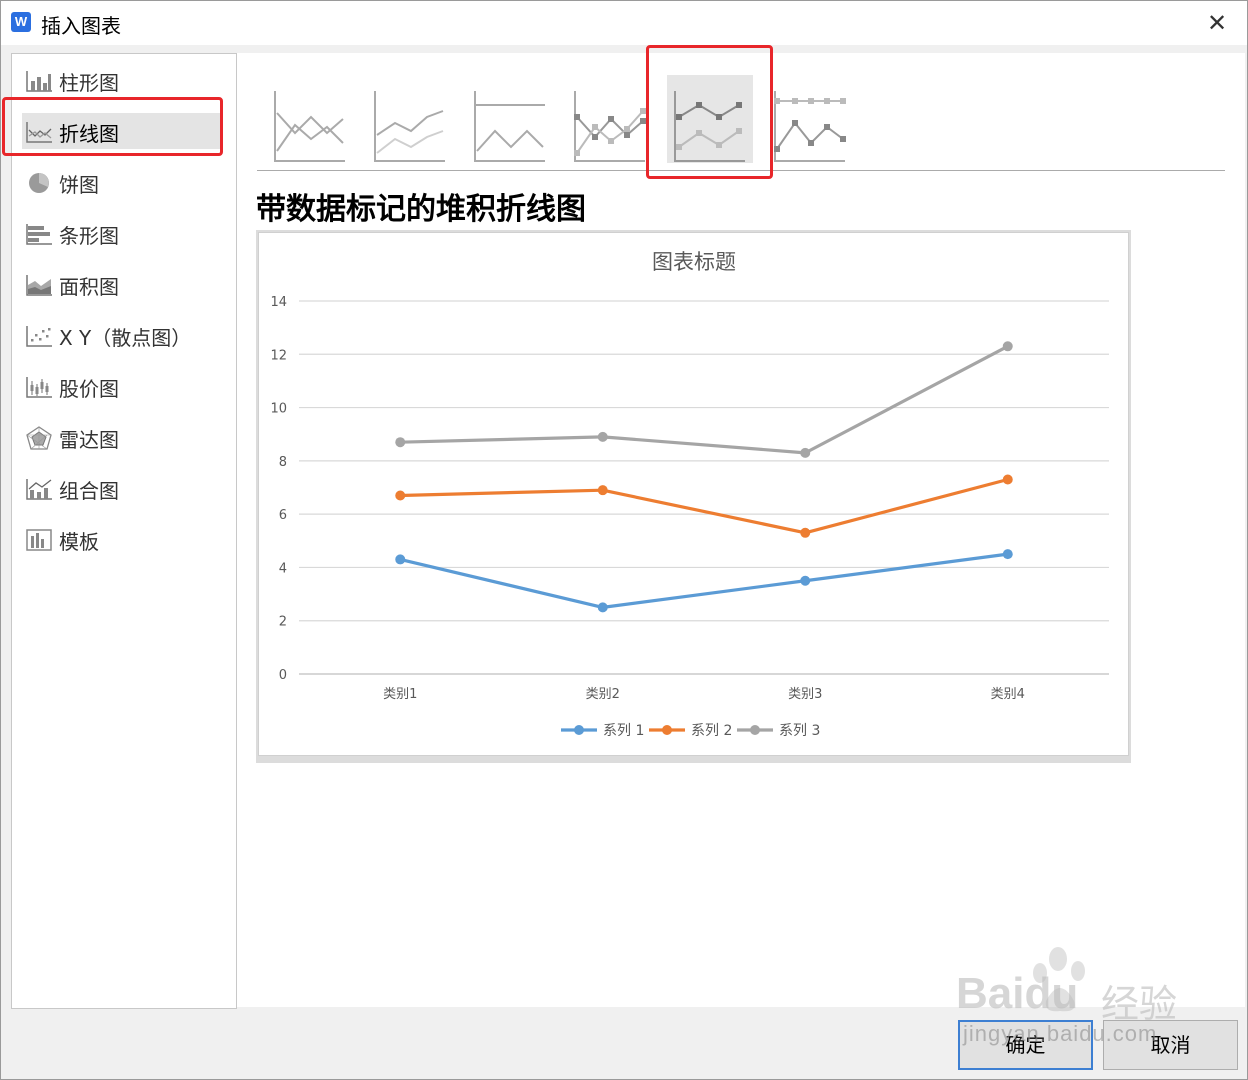 This screenshot has width=1248, height=1080. Describe the element at coordinates (124, 233) in the screenshot. I see `sidebar-item-bar: 条形图` at that location.